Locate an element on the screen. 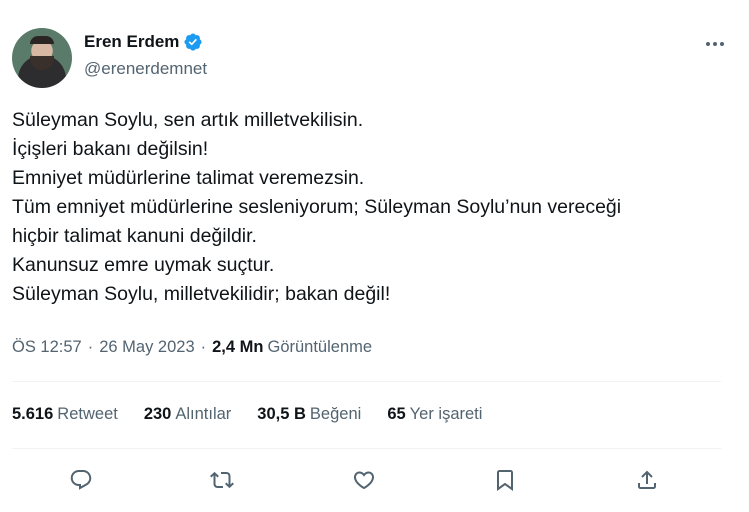  retweets-count: 5.616 is located at coordinates (33, 414).